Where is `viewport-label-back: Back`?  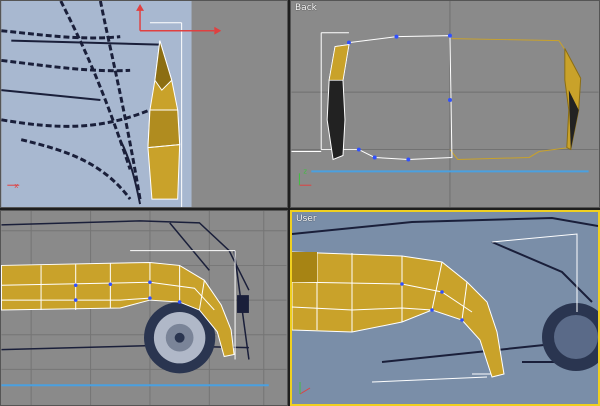 viewport-label-back: Back is located at coordinates (306, 8).